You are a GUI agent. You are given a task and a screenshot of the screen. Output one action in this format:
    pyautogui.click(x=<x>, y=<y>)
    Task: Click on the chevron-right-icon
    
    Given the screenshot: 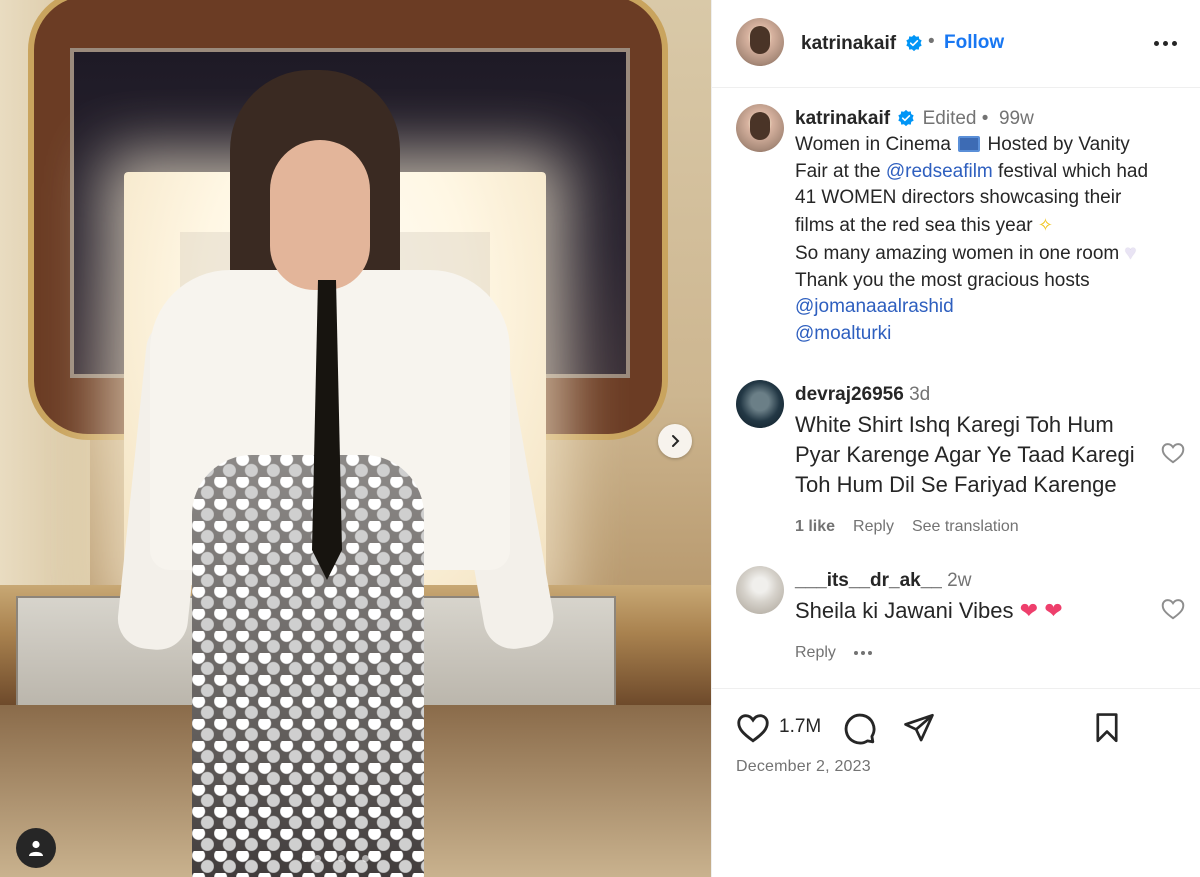 What is the action you would take?
    pyautogui.click(x=676, y=441)
    